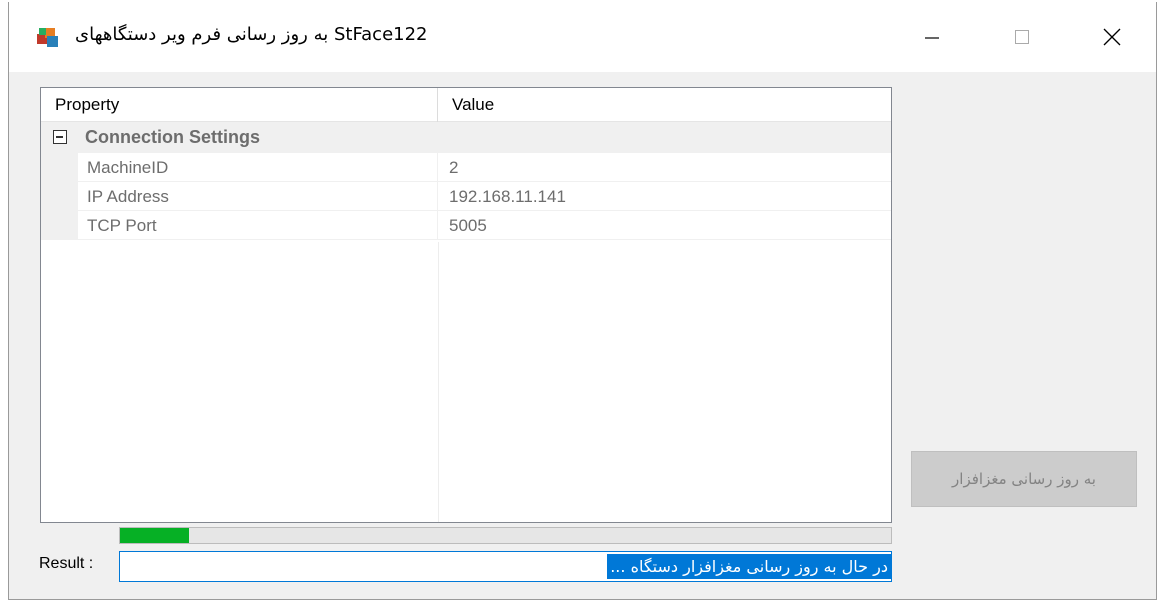 Image resolution: width=1157 pixels, height=600 pixels. I want to click on maximize-icon, so click(1022, 37).